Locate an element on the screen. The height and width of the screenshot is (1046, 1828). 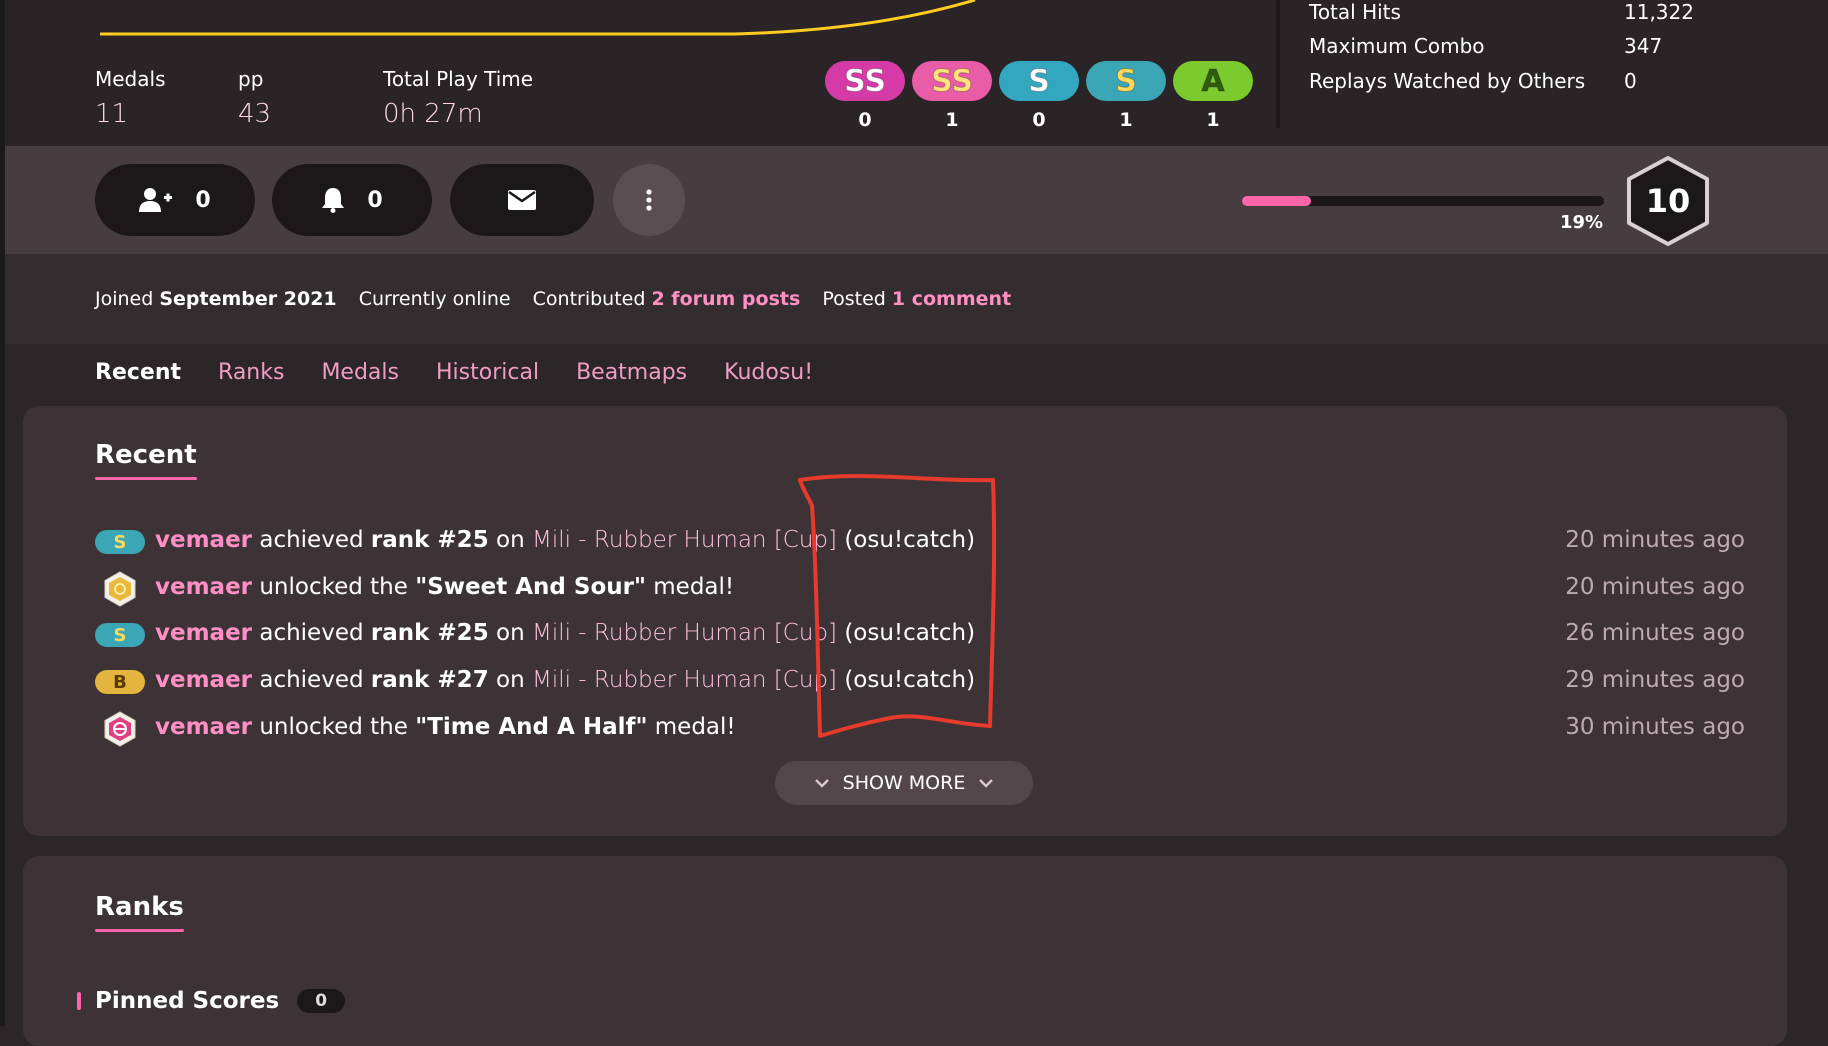
grade-s-silver: S 0 is located at coordinates (1039, 96).